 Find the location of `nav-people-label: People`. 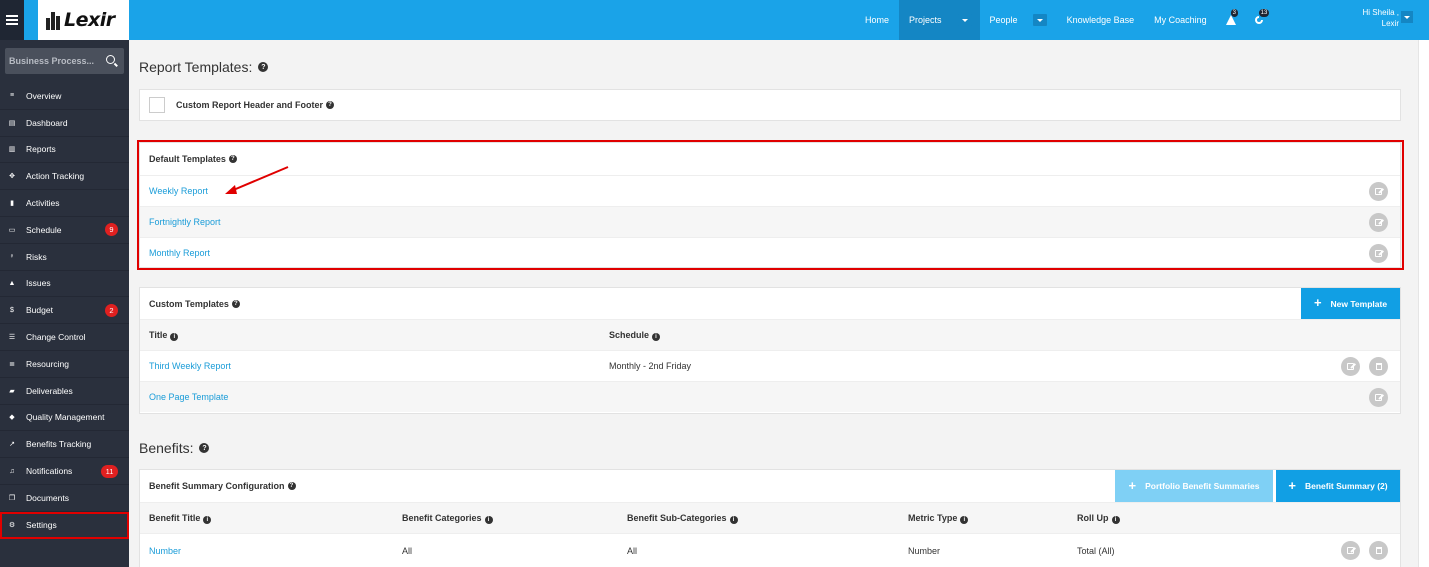

nav-people-label: People is located at coordinates (1003, 20).